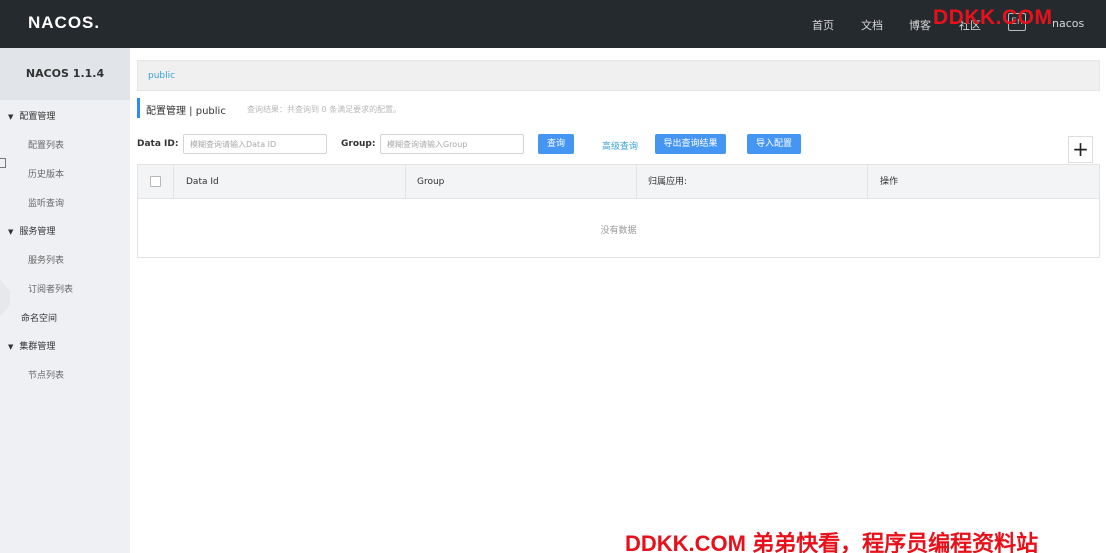 This screenshot has width=1106, height=553. What do you see at coordinates (872, 25) in the screenshot?
I see `nav-docs-link: 文档` at bounding box center [872, 25].